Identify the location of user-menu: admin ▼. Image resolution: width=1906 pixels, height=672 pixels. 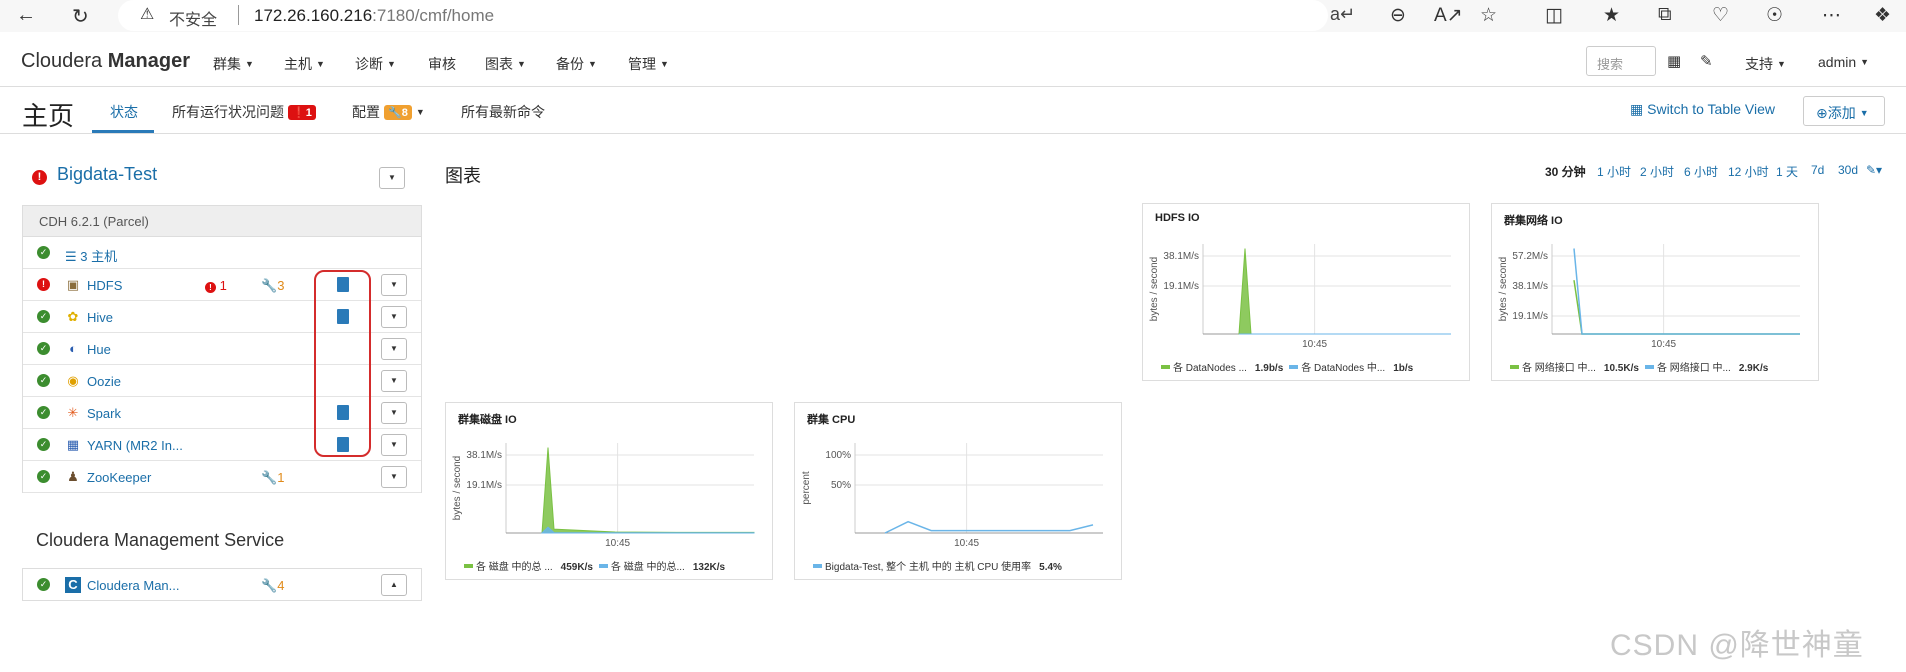
(1843, 62).